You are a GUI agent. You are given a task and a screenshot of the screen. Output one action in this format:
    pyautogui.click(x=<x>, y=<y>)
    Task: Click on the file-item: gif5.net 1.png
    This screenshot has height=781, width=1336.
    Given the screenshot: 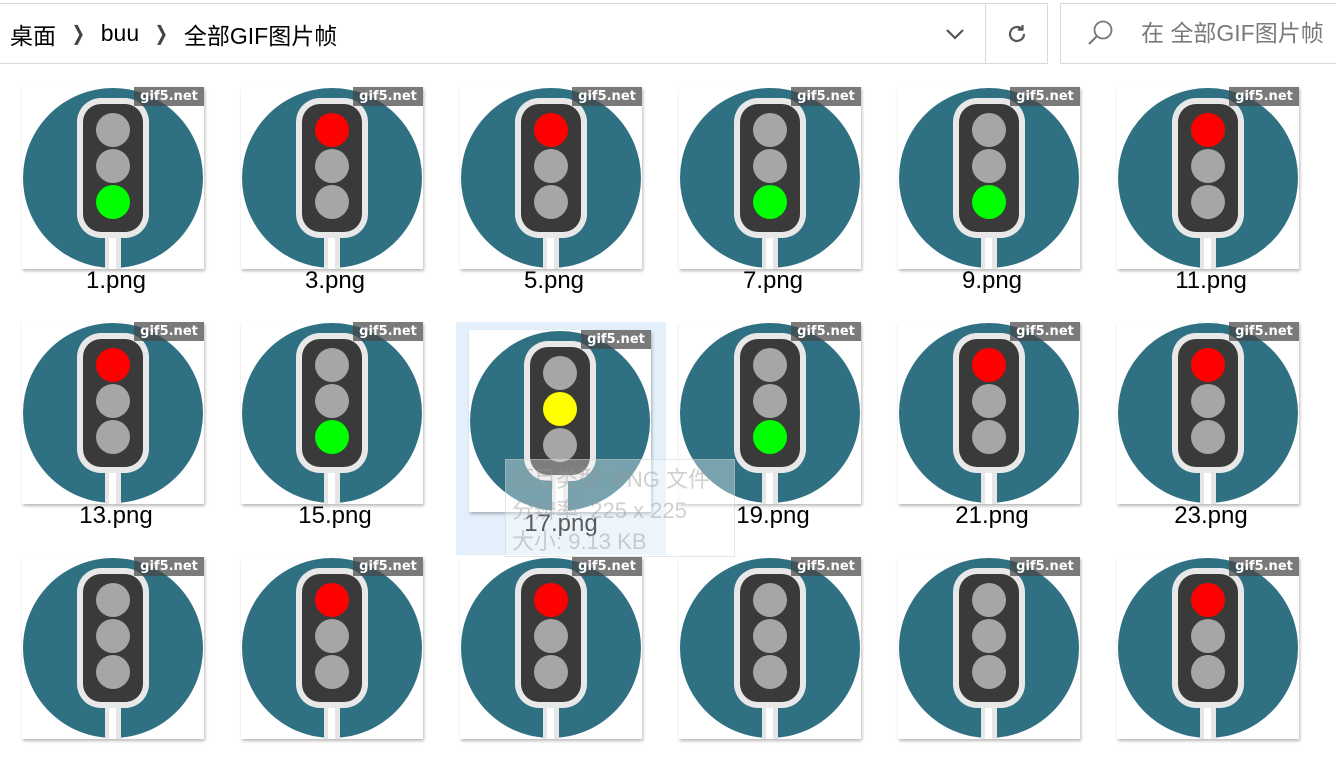 What is the action you would take?
    pyautogui.click(x=116, y=195)
    